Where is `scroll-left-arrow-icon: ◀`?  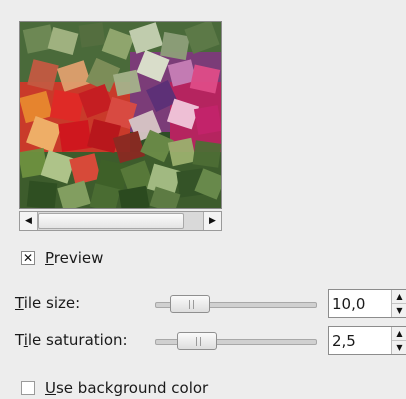
scroll-left-arrow-icon: ◀ is located at coordinates (29, 221).